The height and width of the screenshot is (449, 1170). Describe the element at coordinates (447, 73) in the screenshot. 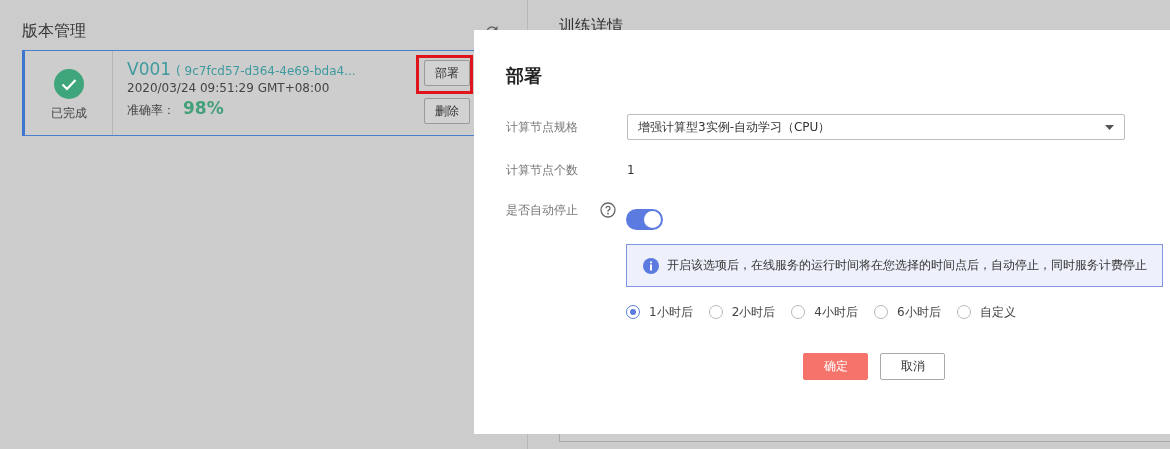

I see `card-action-button: 部署` at that location.